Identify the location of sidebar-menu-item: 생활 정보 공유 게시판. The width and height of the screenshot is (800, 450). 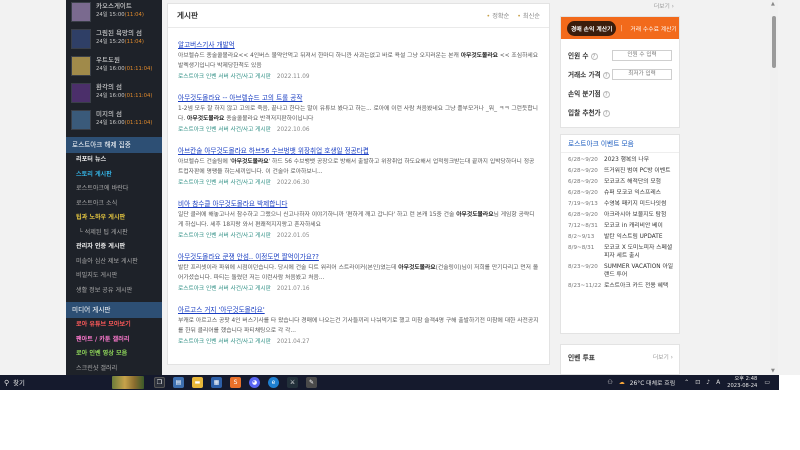
(114, 291).